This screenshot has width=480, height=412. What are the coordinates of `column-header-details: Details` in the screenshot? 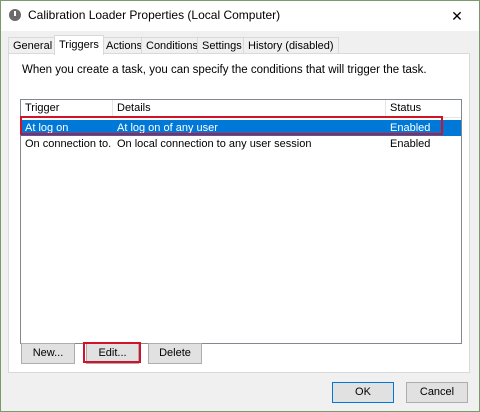 It's located at (132, 108).